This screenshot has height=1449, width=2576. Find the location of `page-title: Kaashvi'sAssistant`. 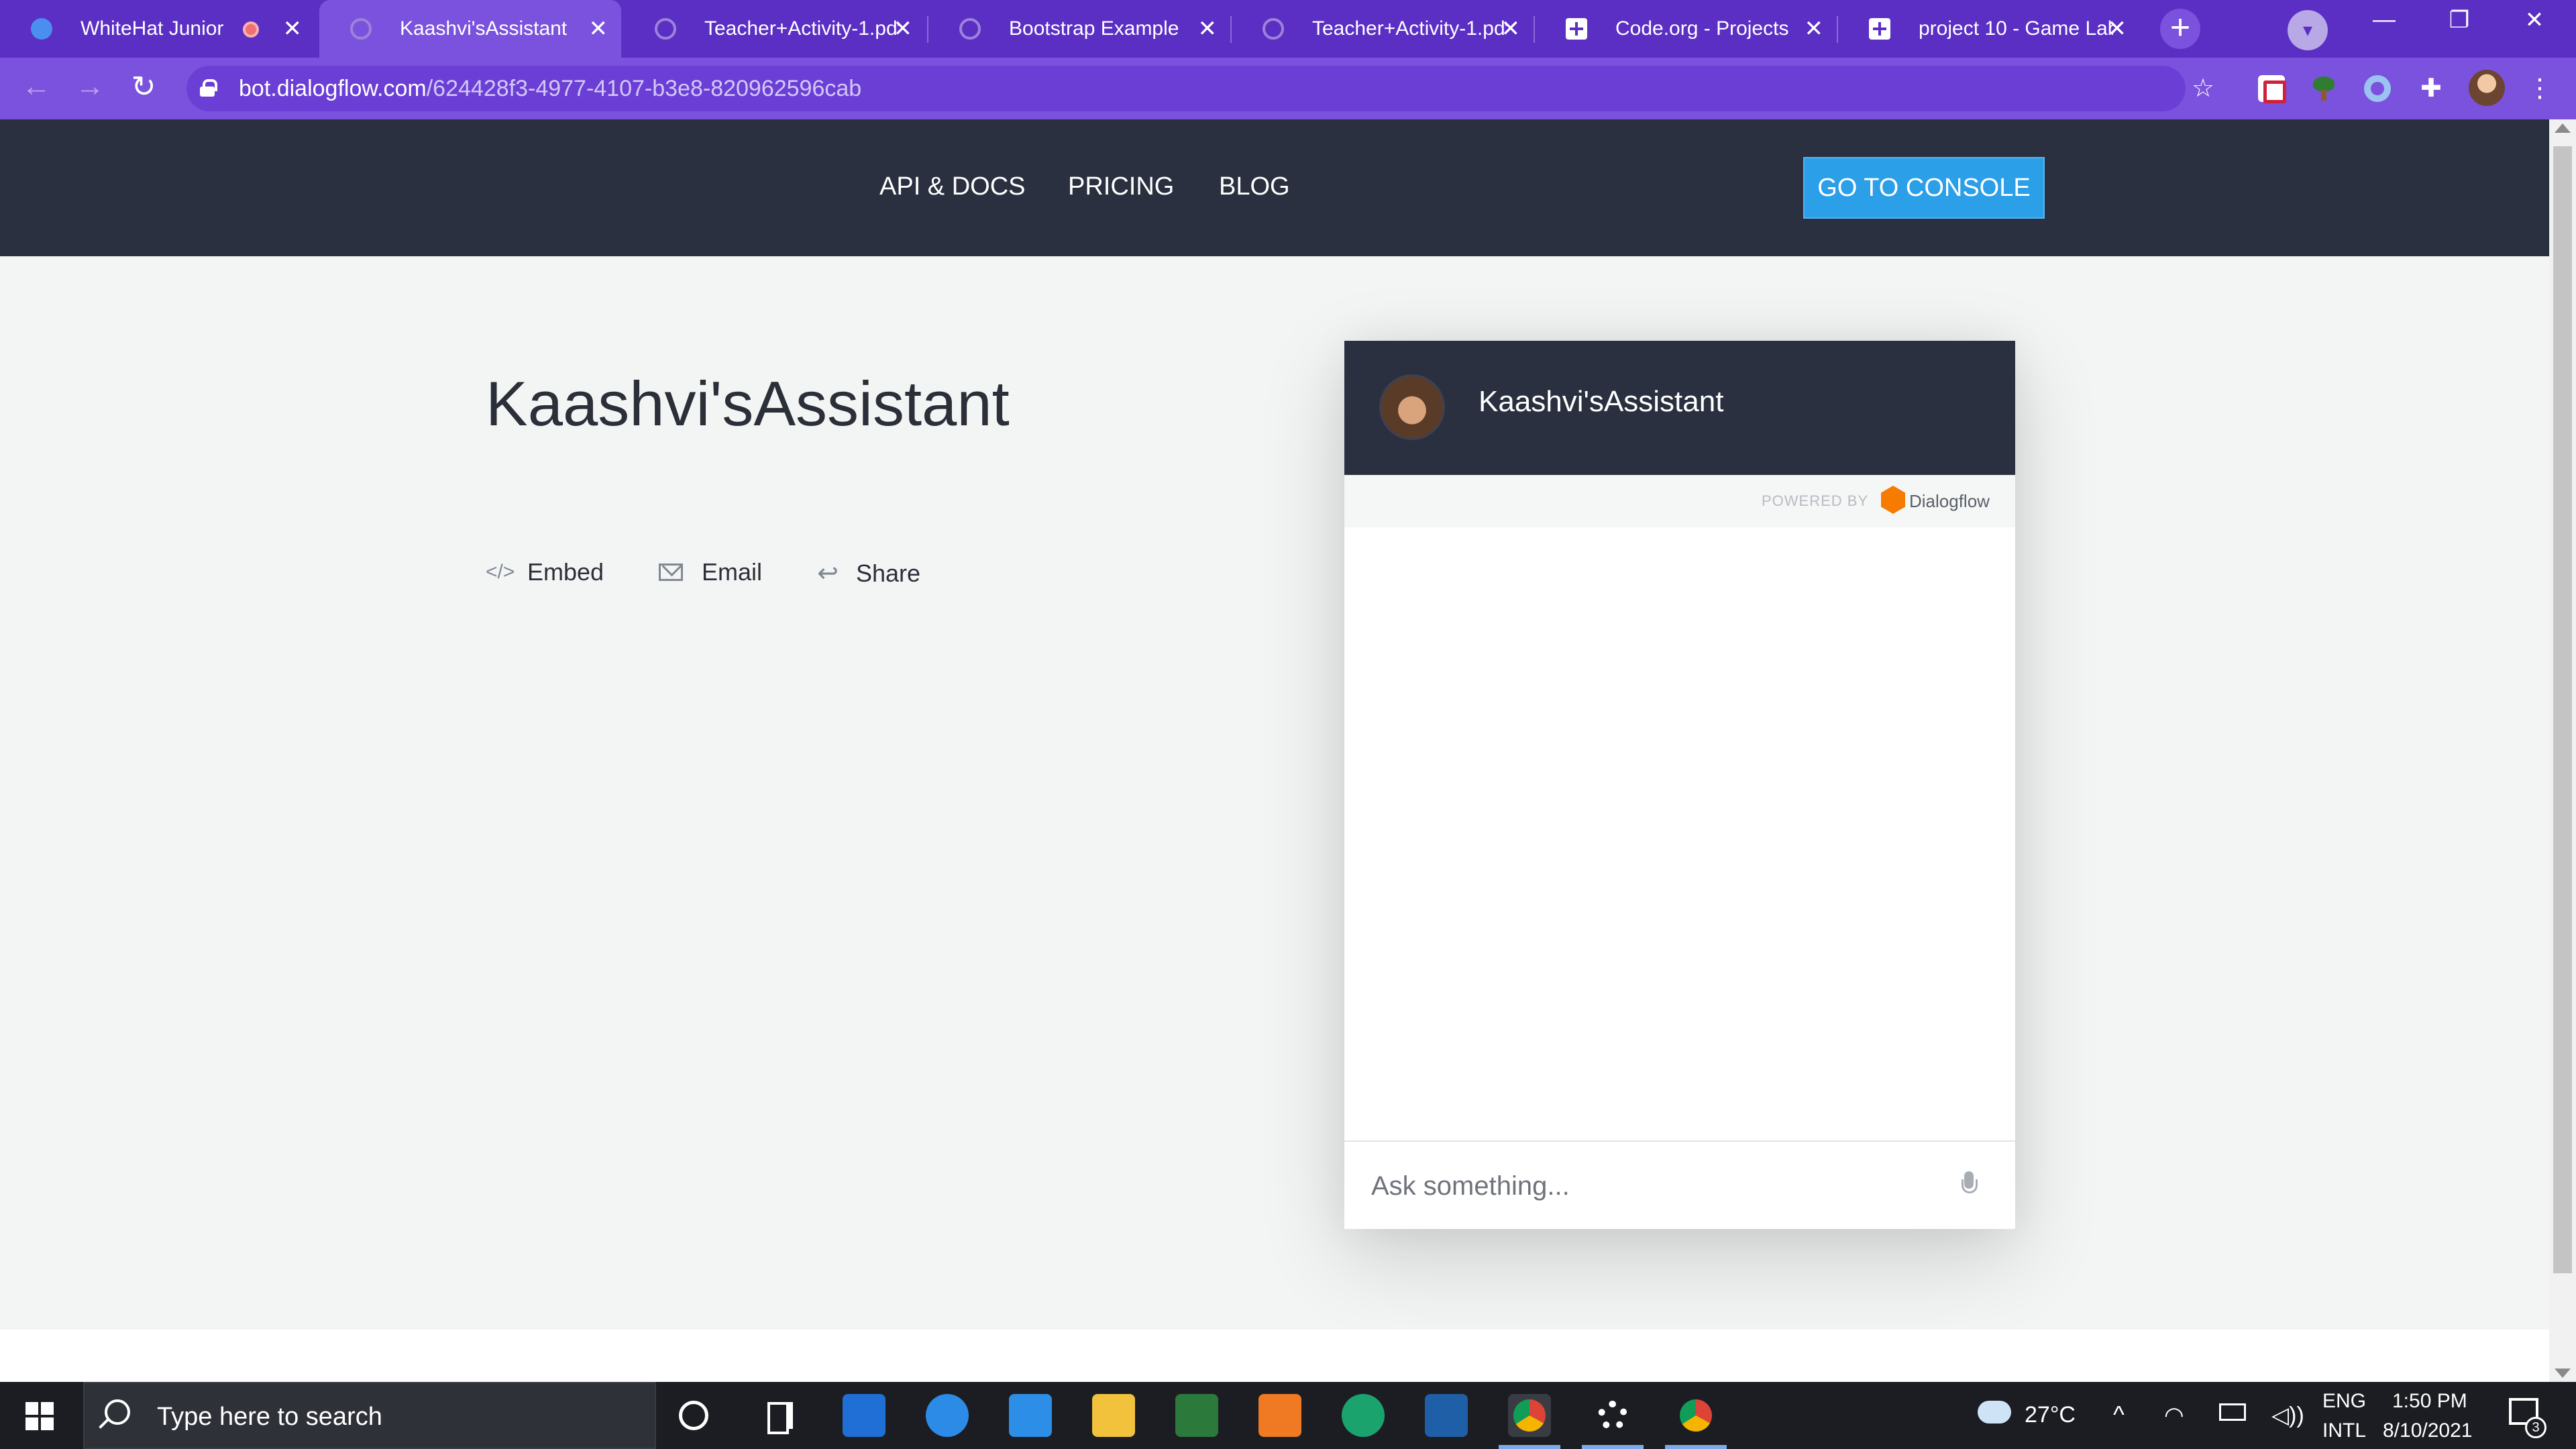

page-title: Kaashvi'sAssistant is located at coordinates (748, 403).